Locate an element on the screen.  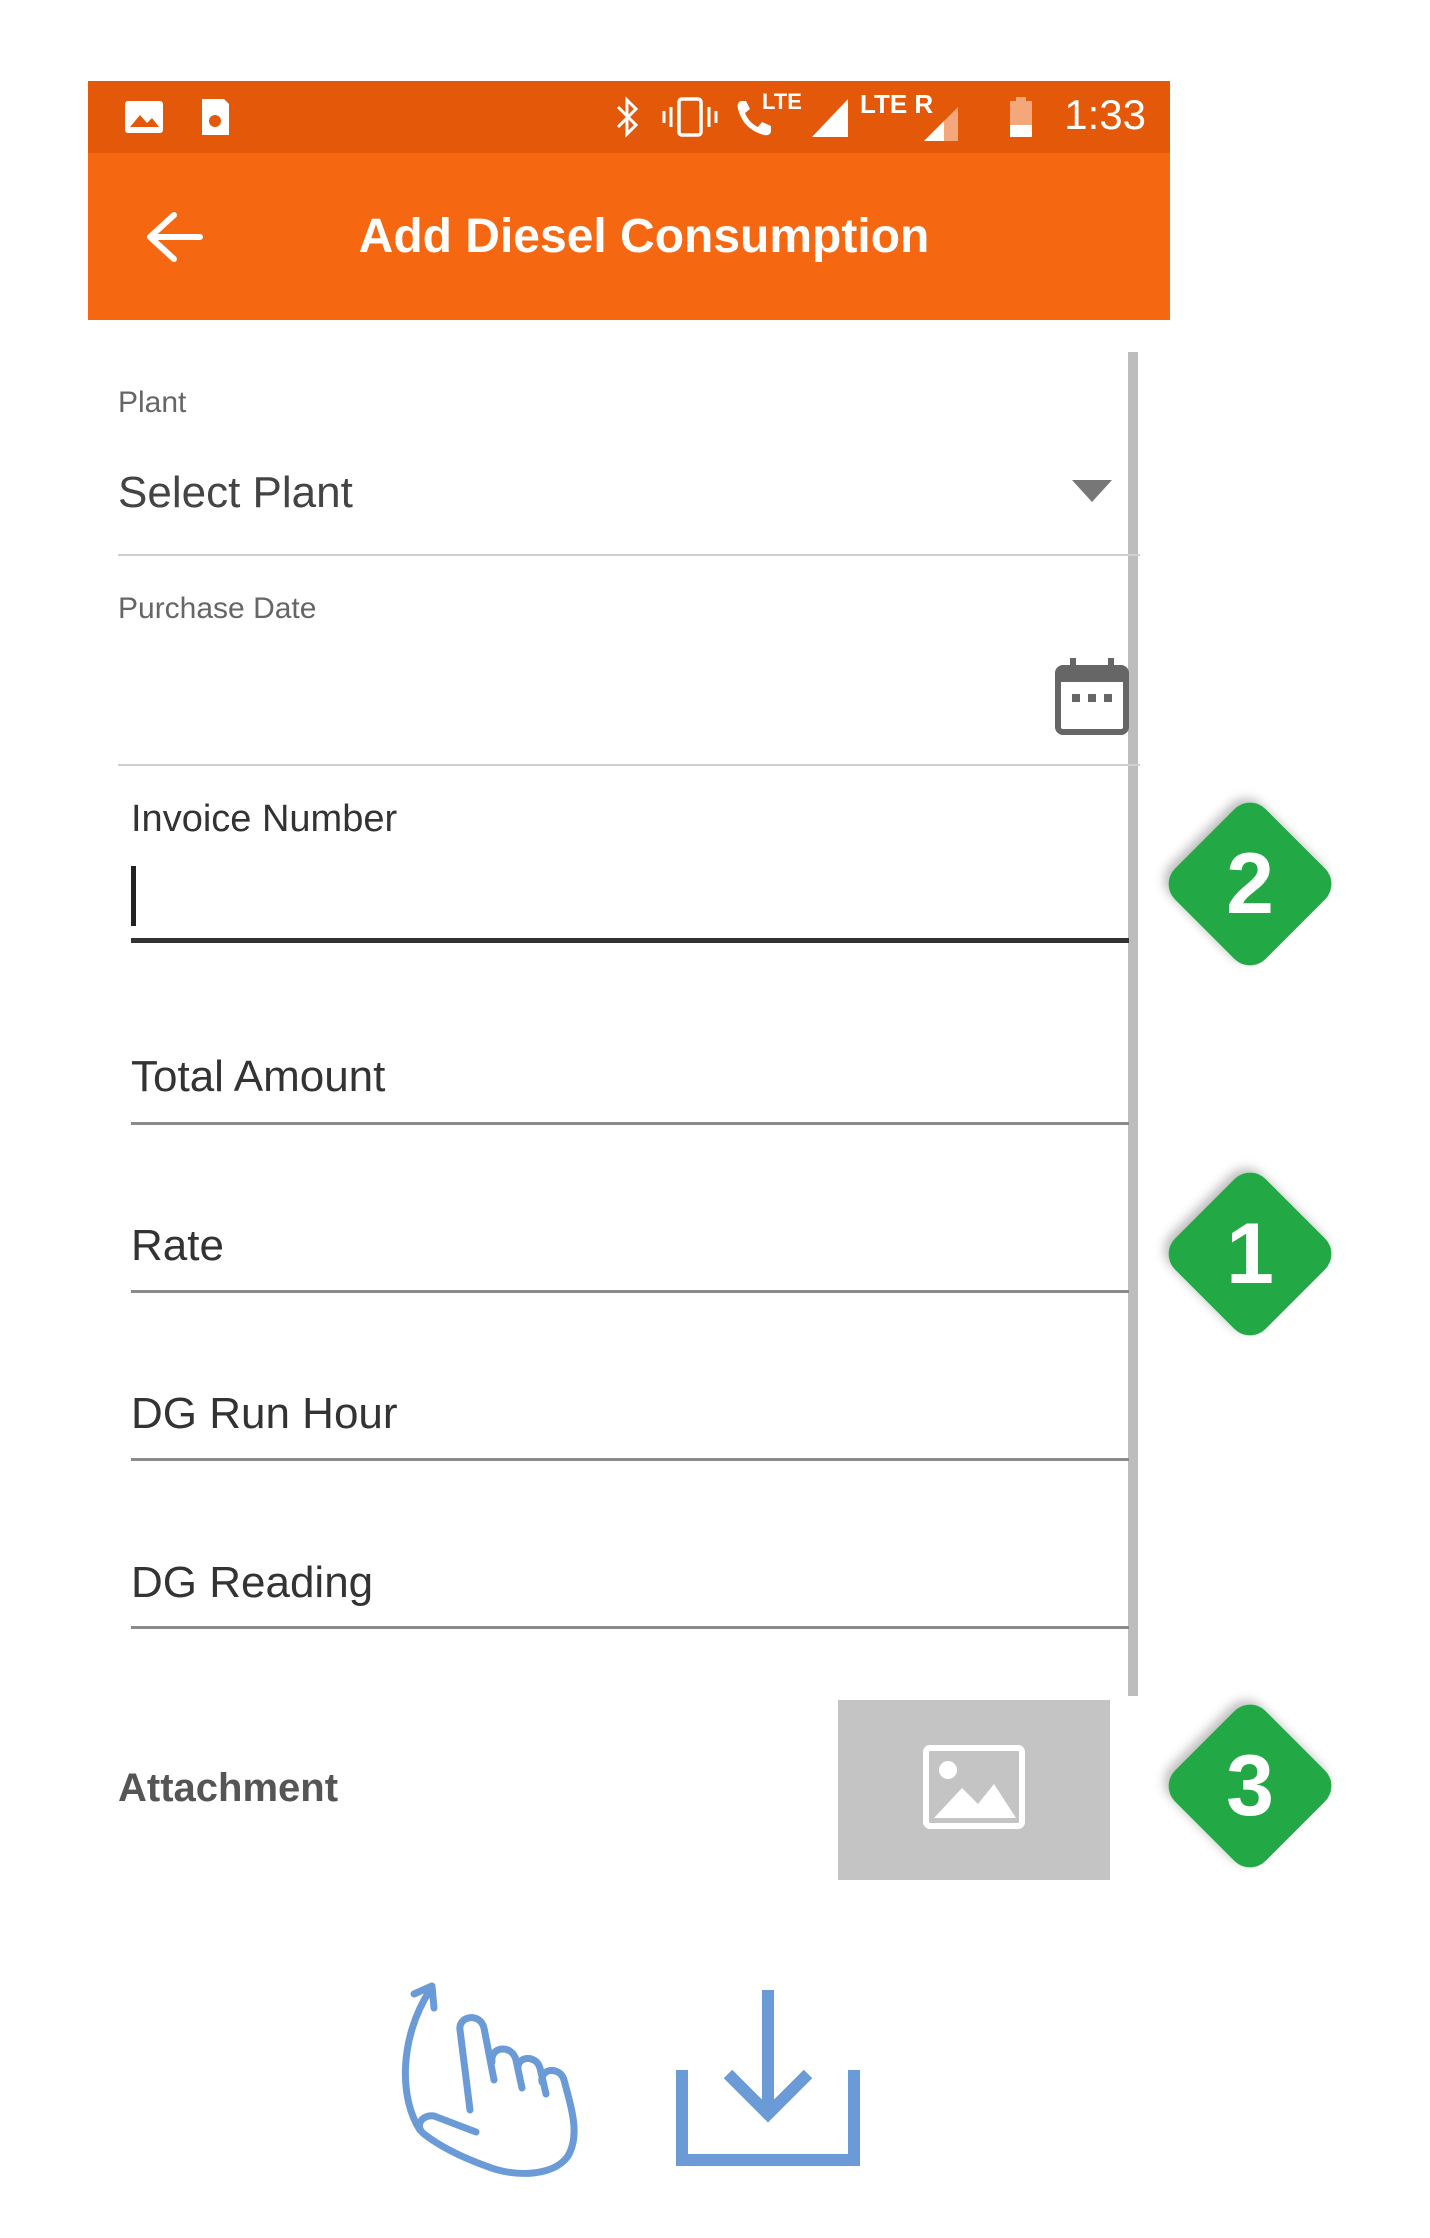
total-amount-input: Total Amount is located at coordinates (258, 1077).